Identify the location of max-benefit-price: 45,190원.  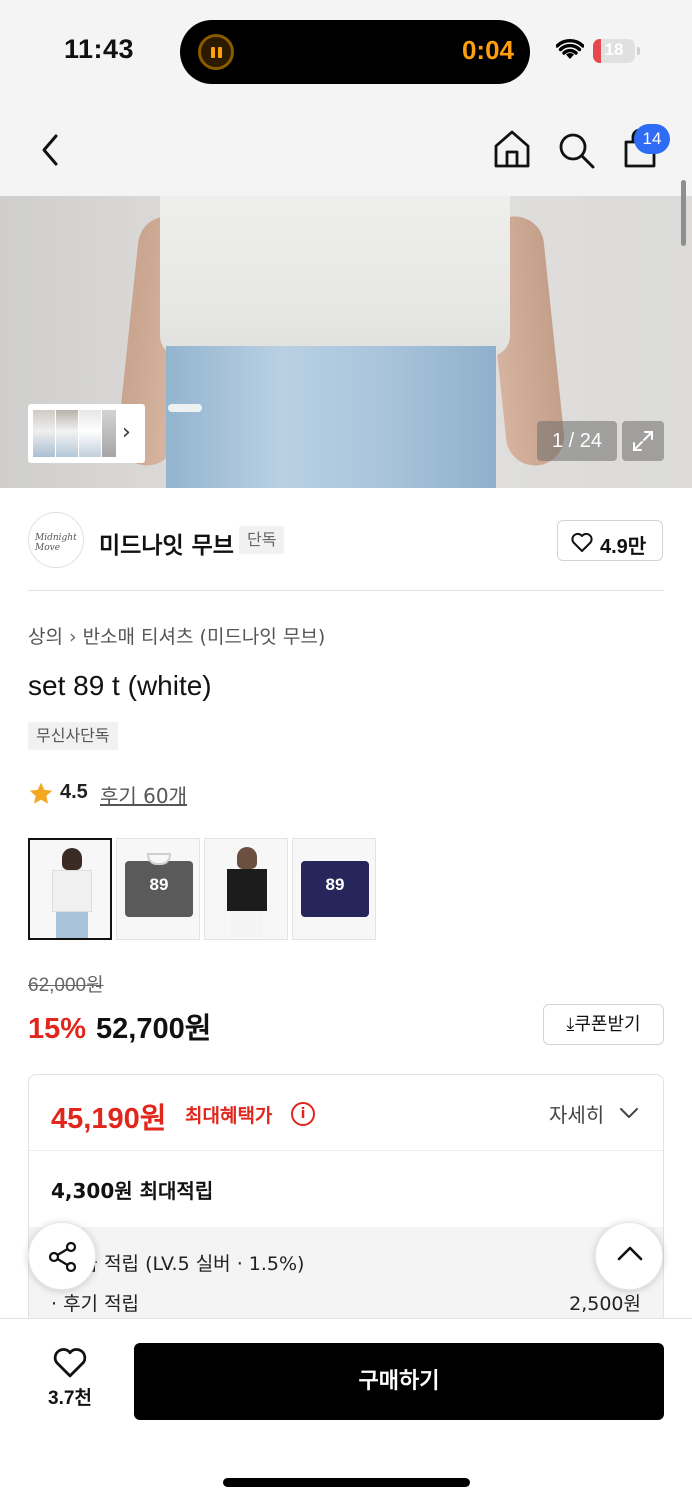
(109, 1119).